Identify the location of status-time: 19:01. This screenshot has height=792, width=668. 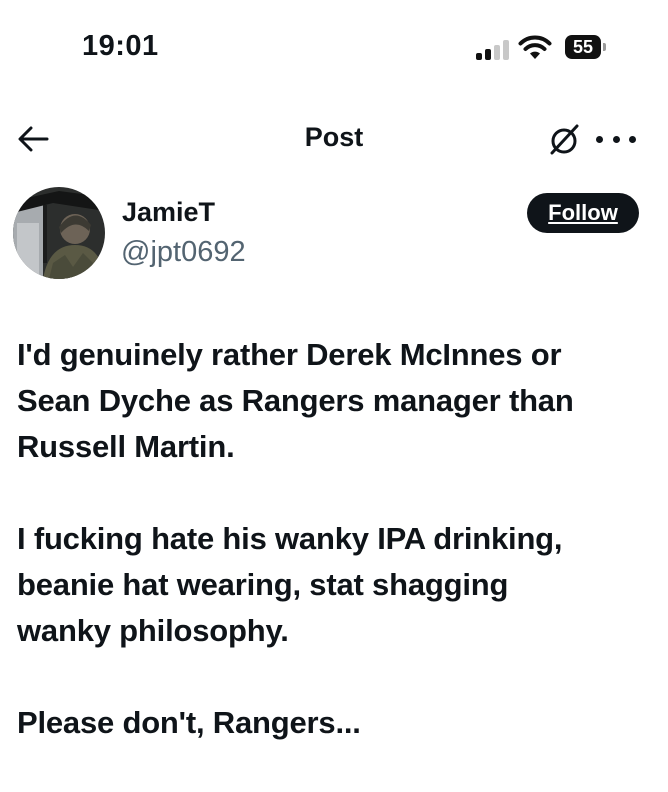
(120, 46).